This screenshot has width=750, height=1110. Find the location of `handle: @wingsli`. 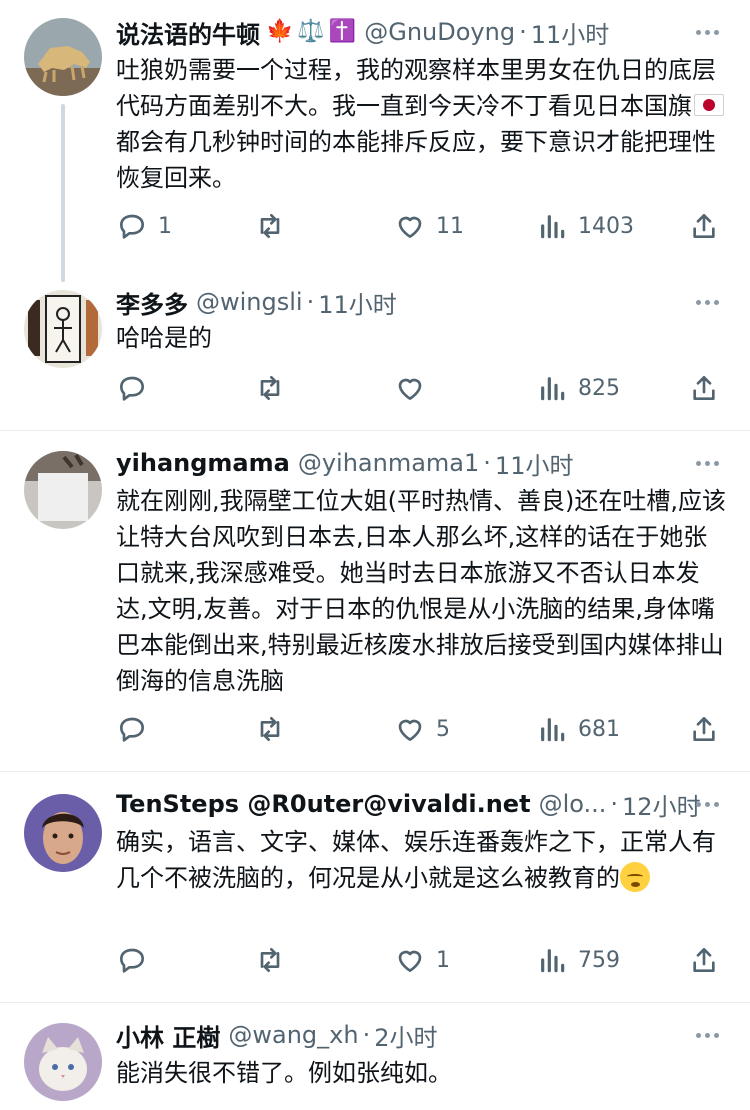

handle: @wingsli is located at coordinates (249, 302).